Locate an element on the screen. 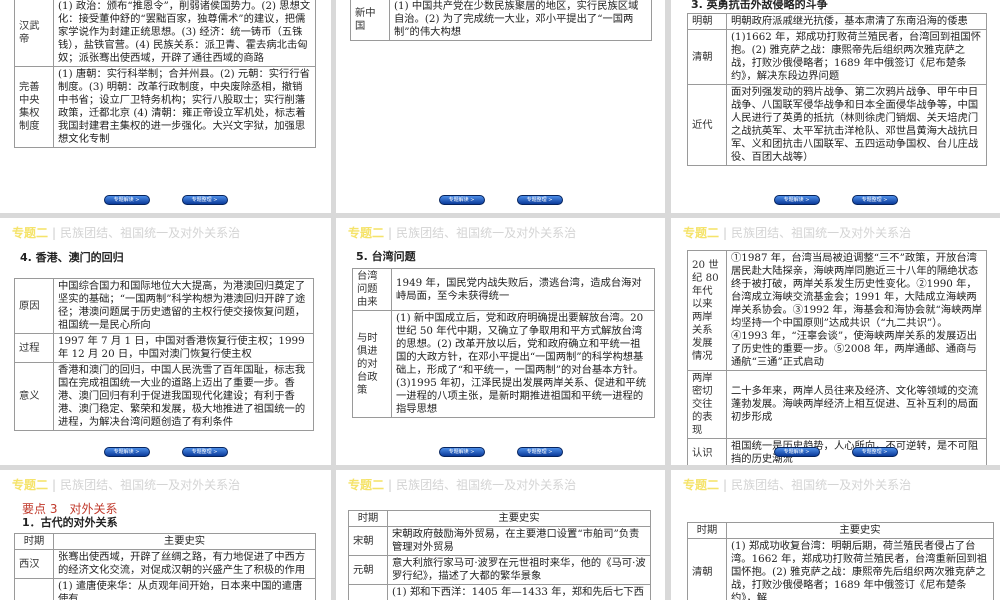 This screenshot has width=1000, height=600. row-content: 宋朝政府鼓励海外贸易，在主要港口设置“市舶司”负责管理对外贸易 is located at coordinates (519, 541).